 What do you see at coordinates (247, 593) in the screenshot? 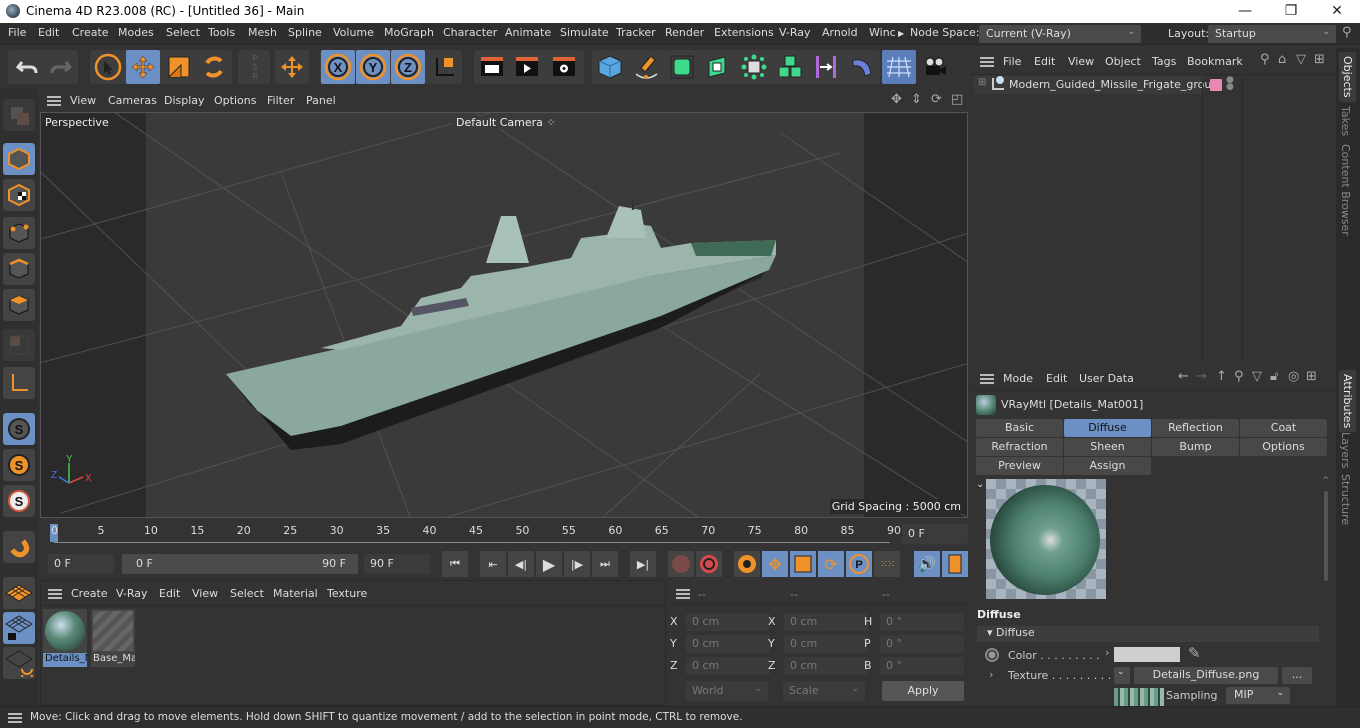
I see `material-menu-select: Select` at bounding box center [247, 593].